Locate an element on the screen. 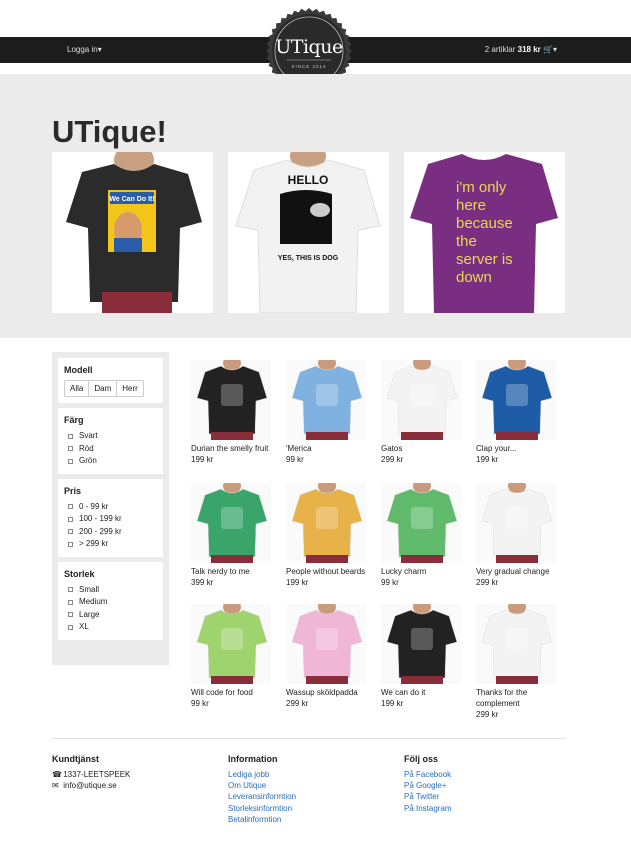 The height and width of the screenshot is (850, 631). product-name: Will code for food is located at coordinates (231, 692).